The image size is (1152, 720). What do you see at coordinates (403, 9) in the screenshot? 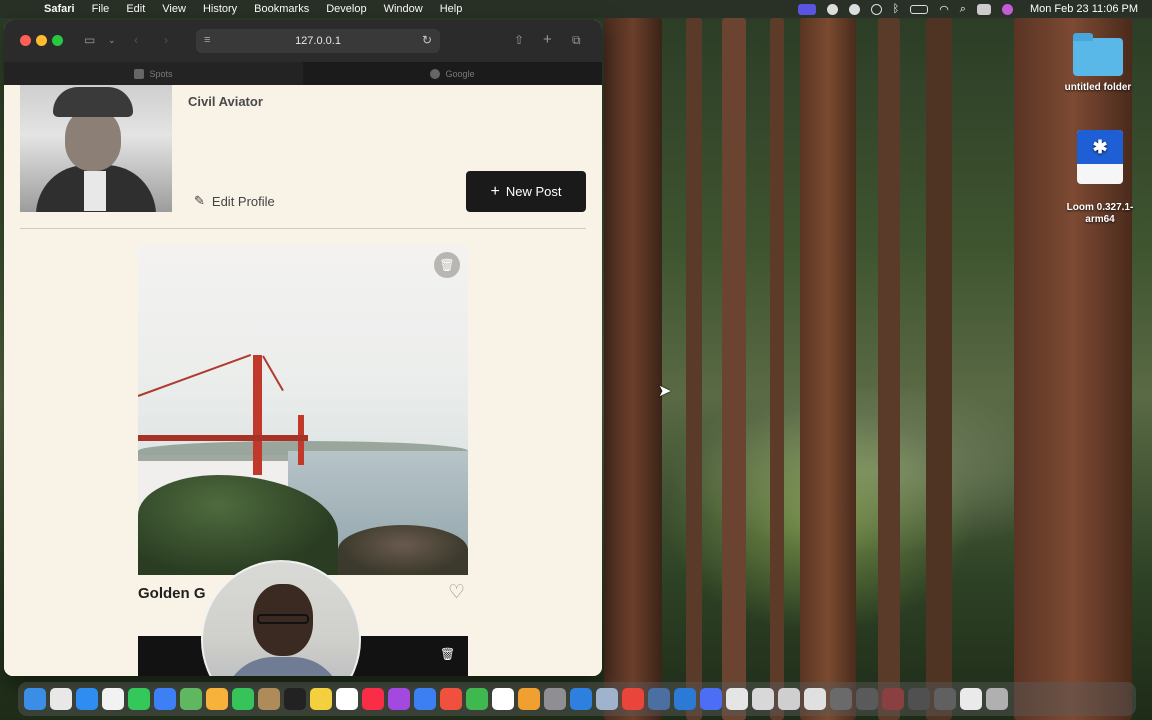
I see `menu-window: Window` at bounding box center [403, 9].